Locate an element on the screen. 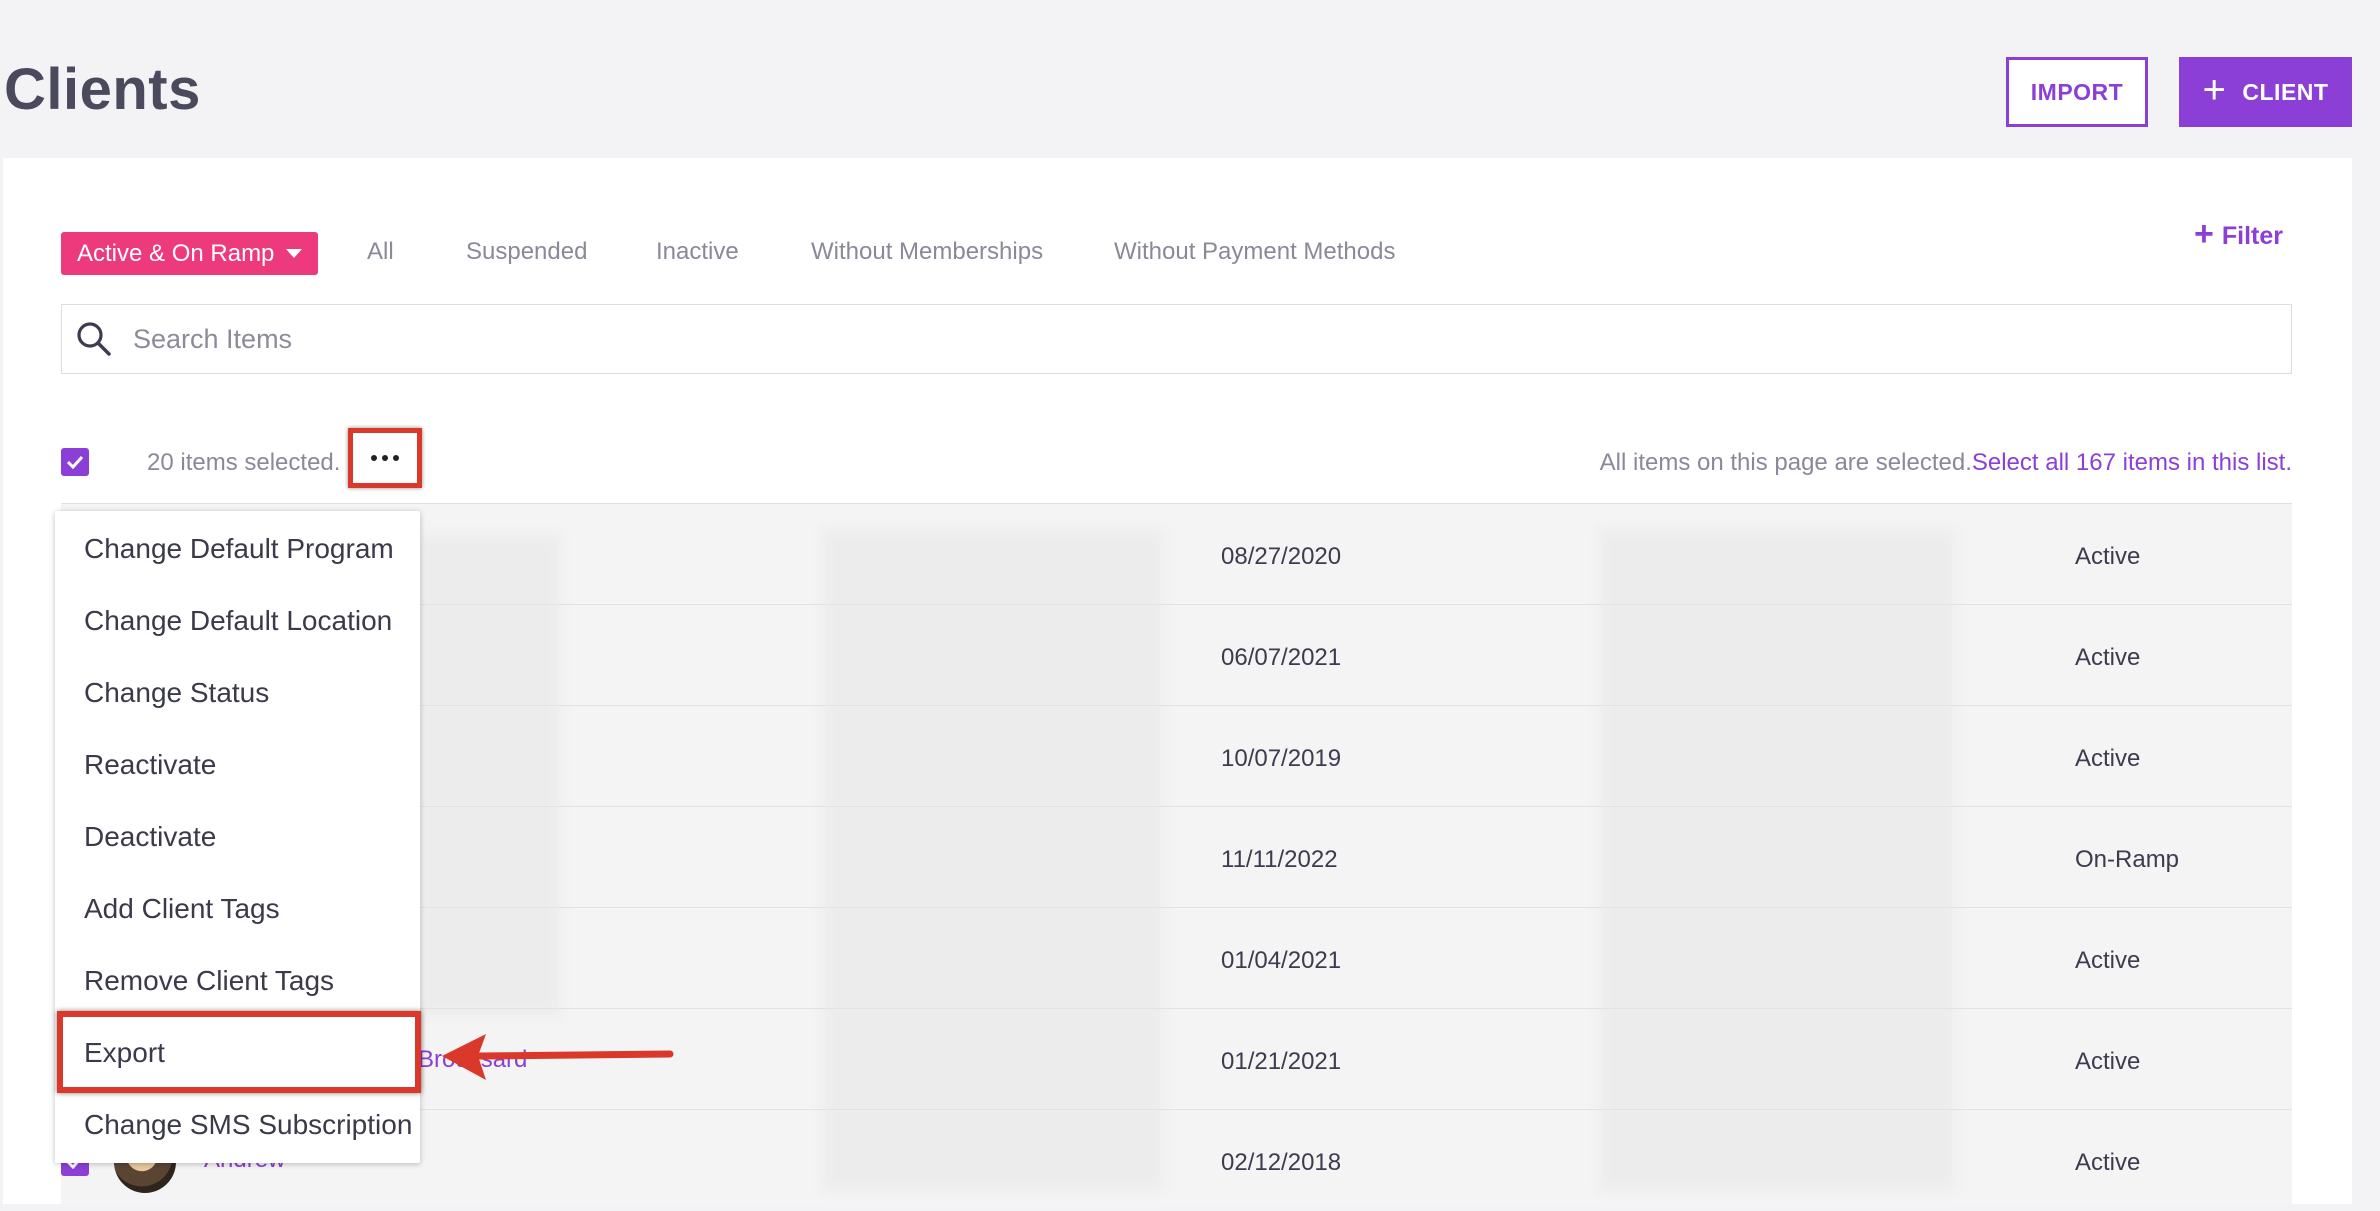  row-date: 01/21/2021 is located at coordinates (1281, 1061).